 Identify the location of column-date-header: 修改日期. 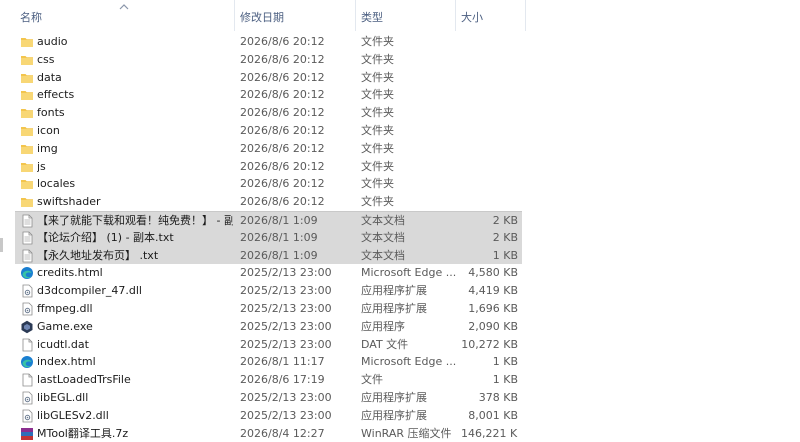
(294, 15).